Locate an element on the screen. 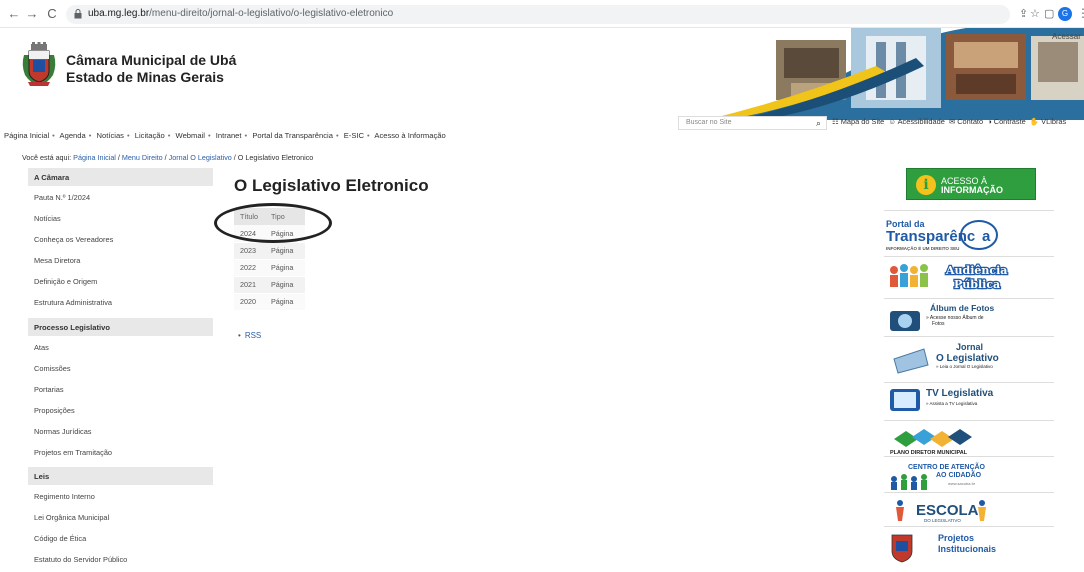 This screenshot has height=572, width=1084. profile-avatar: G is located at coordinates (1065, 14).